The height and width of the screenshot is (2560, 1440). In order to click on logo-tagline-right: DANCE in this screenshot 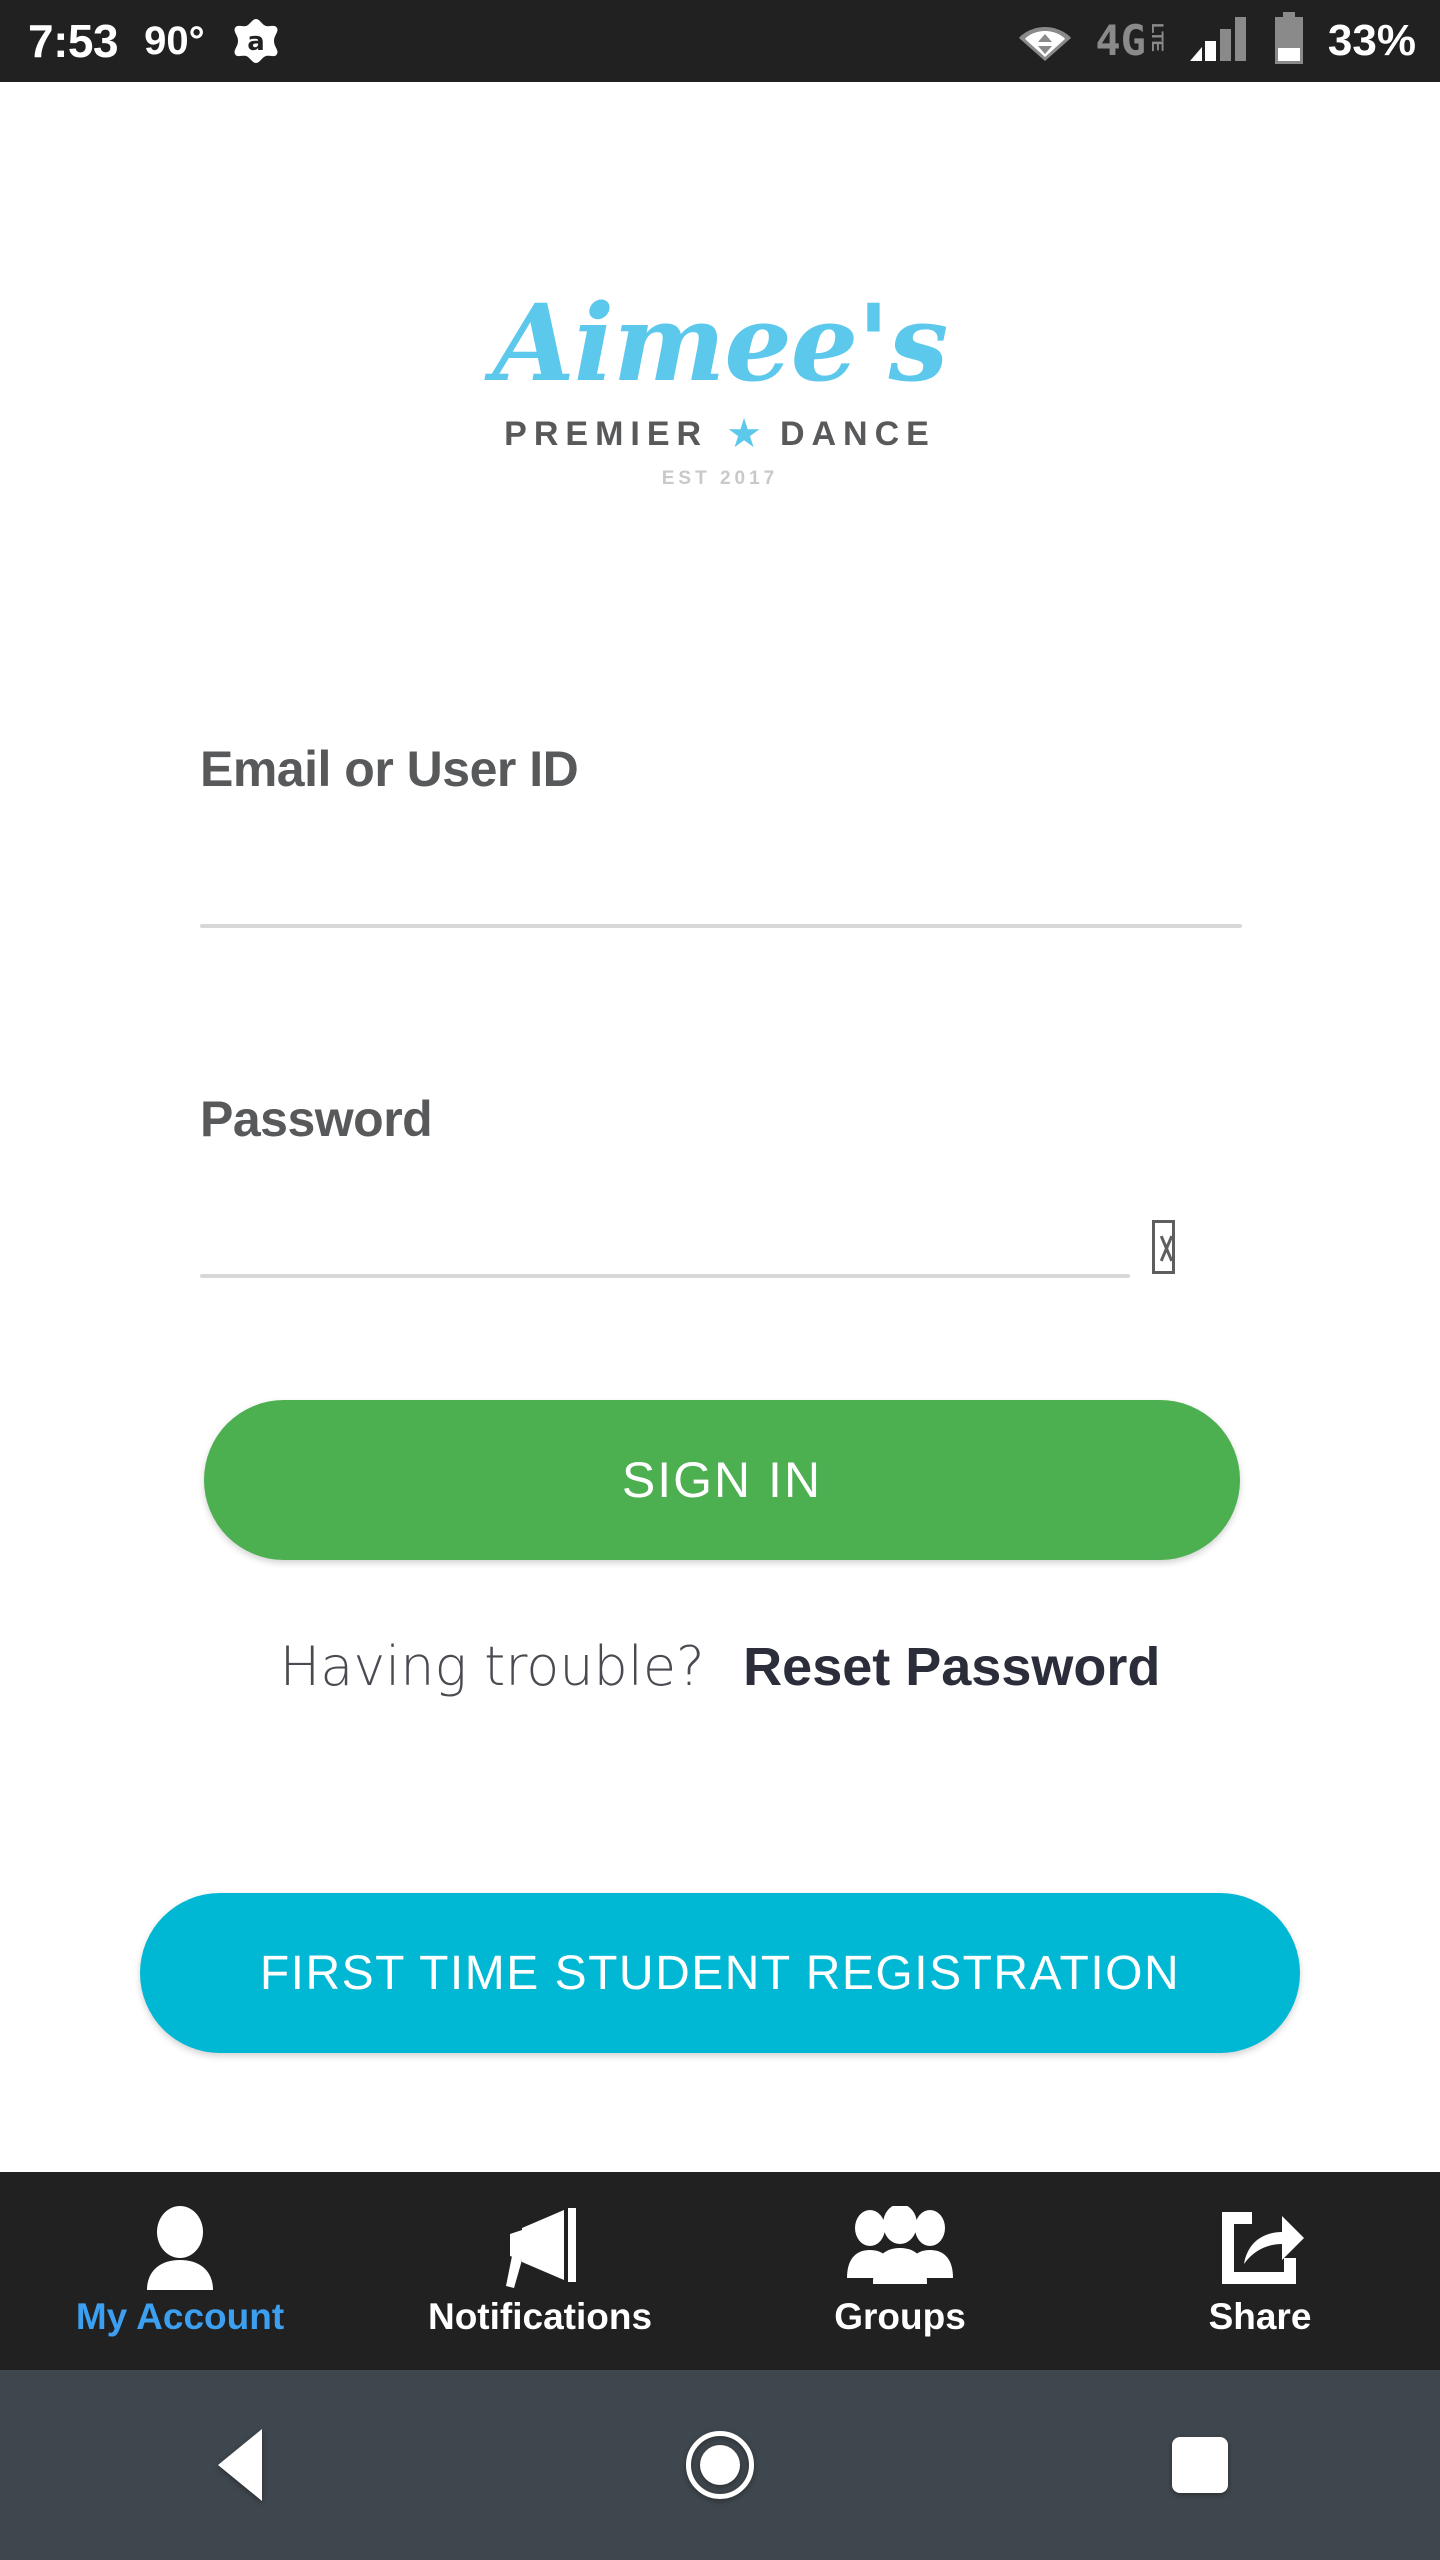, I will do `click(857, 433)`.